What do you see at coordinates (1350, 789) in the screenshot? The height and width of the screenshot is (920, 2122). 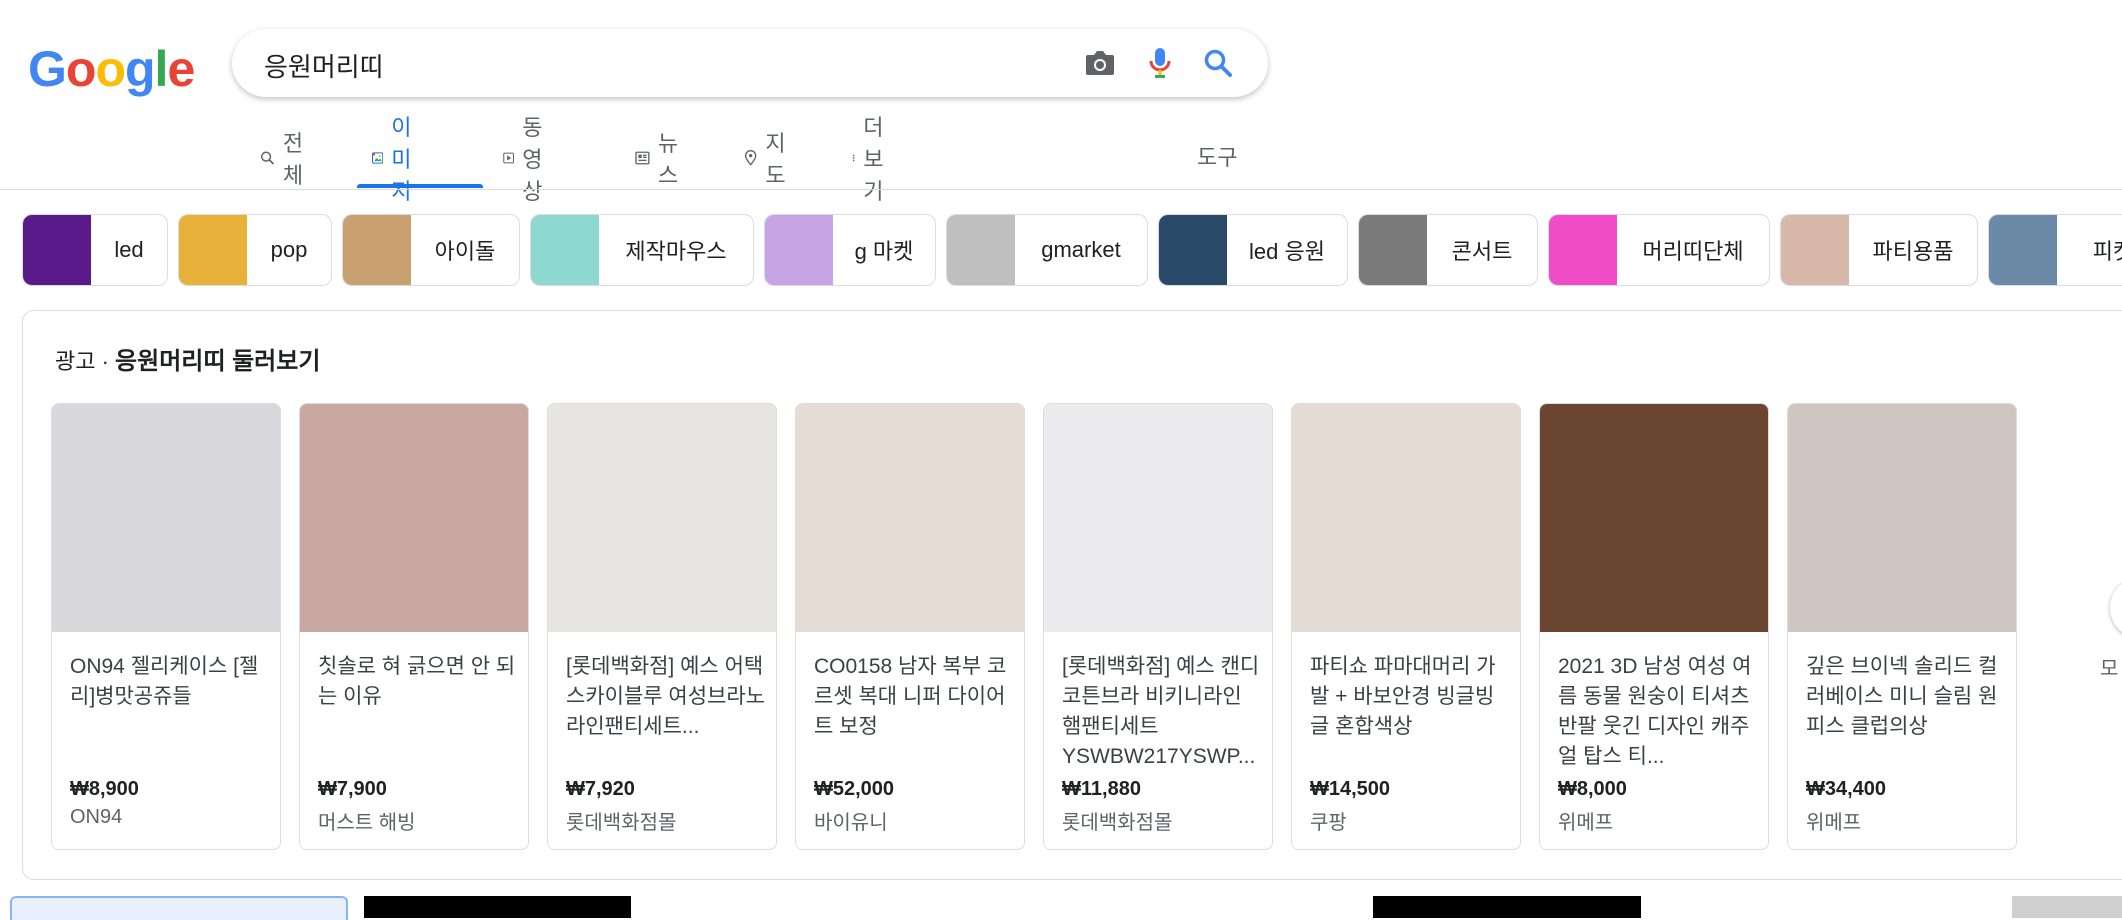 I see `product-price: ₩14,500` at bounding box center [1350, 789].